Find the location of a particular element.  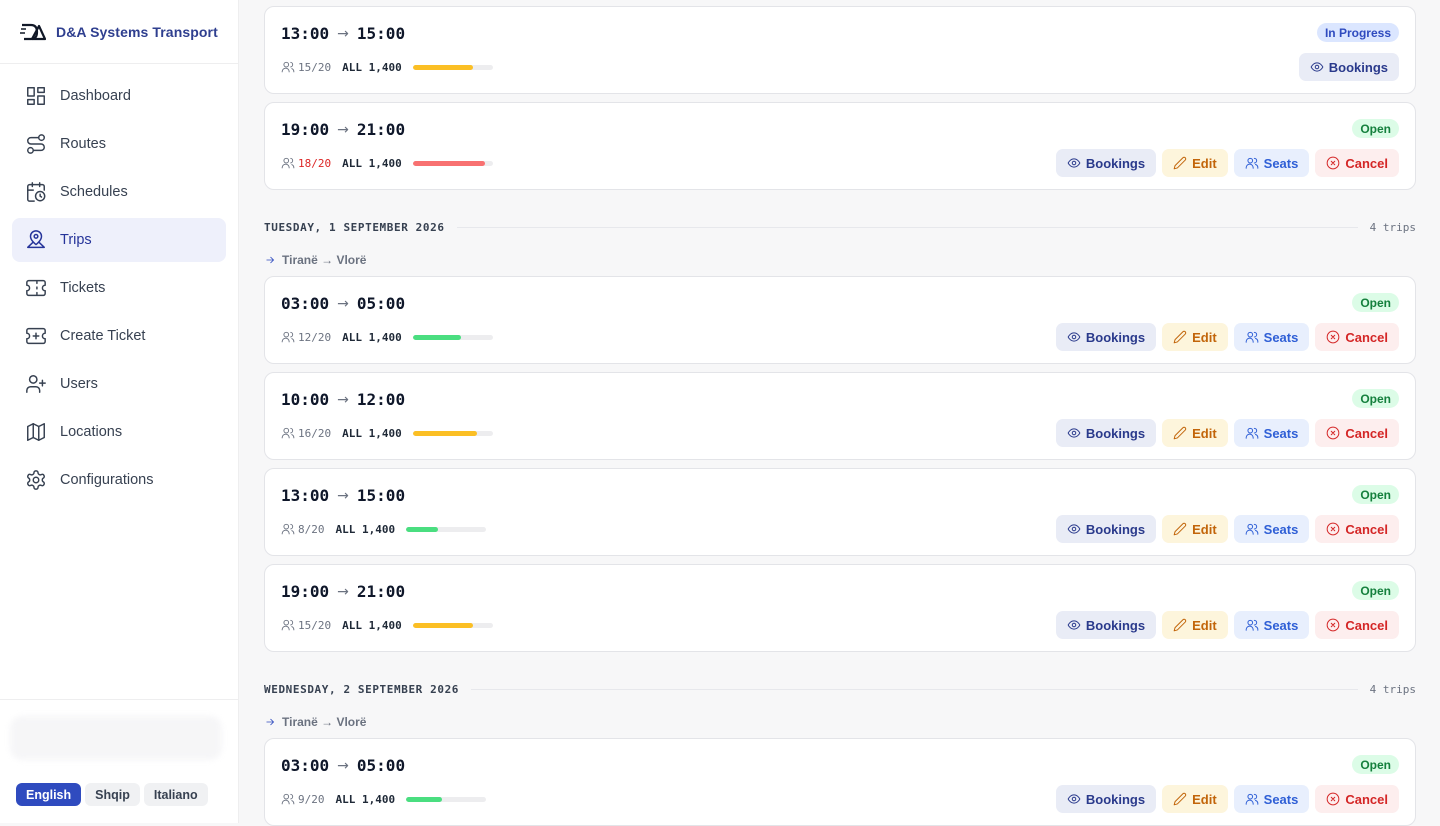

trip-times: 19:00 → 21:00 is located at coordinates (343, 591).